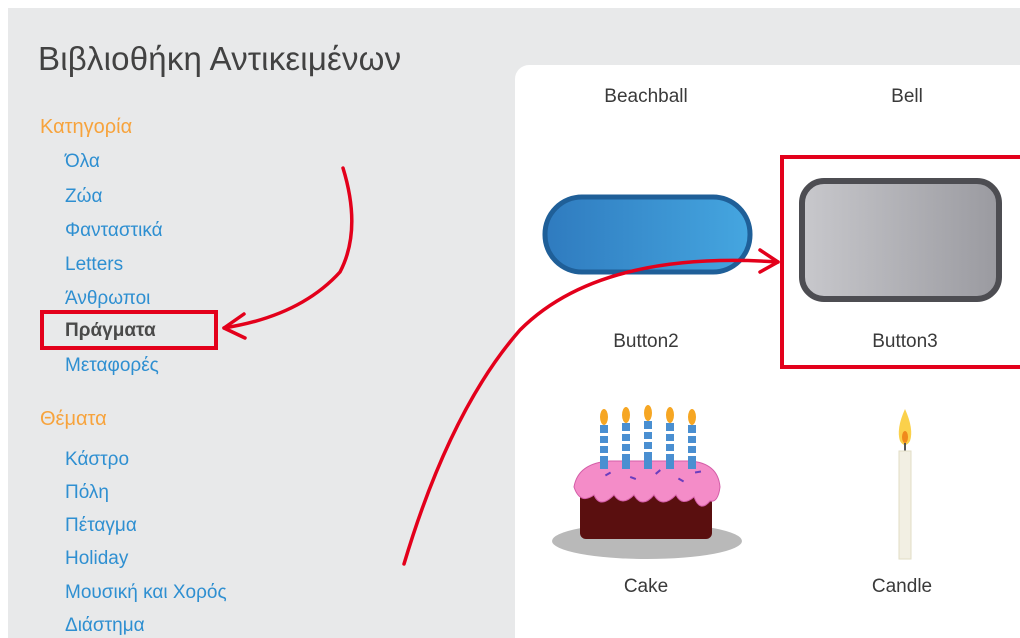 Image resolution: width=1020 pixels, height=638 pixels. I want to click on sprite-label-cake: Cake, so click(646, 586).